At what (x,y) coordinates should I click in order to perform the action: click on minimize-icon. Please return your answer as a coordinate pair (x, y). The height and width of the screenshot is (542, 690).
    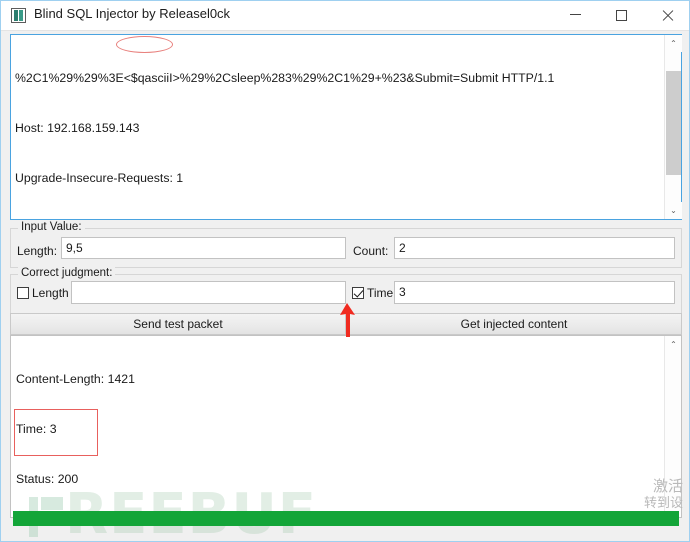
    Looking at the image, I should click on (575, 14).